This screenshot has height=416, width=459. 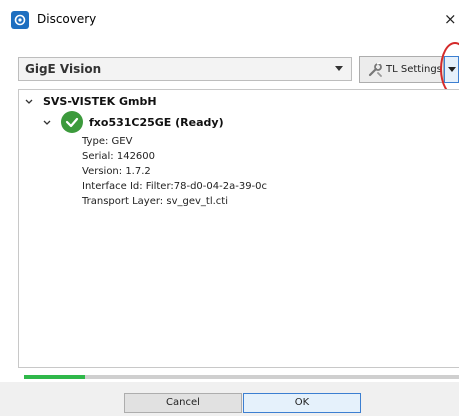 What do you see at coordinates (449, 69) in the screenshot?
I see `highlight-circle` at bounding box center [449, 69].